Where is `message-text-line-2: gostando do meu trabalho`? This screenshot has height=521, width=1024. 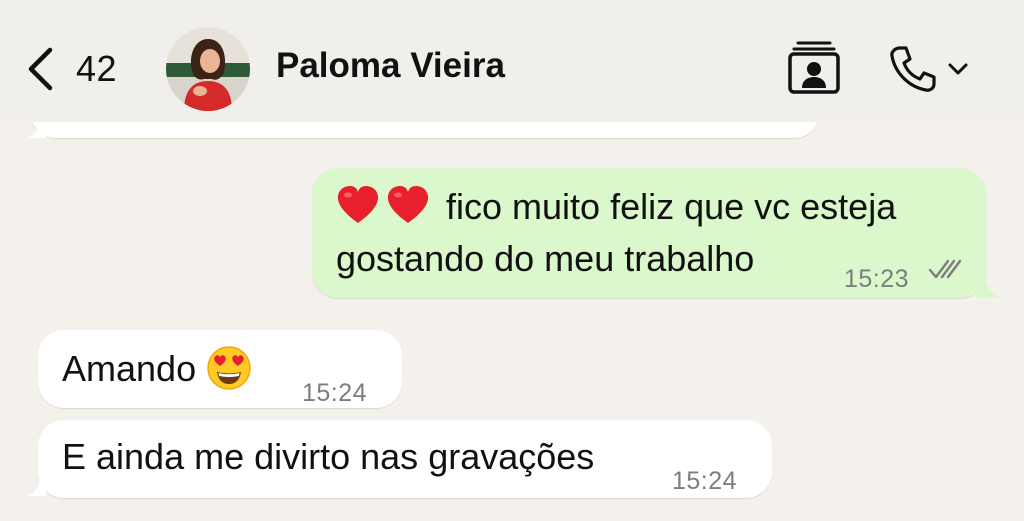
message-text-line-2: gostando do meu trabalho is located at coordinates (545, 258).